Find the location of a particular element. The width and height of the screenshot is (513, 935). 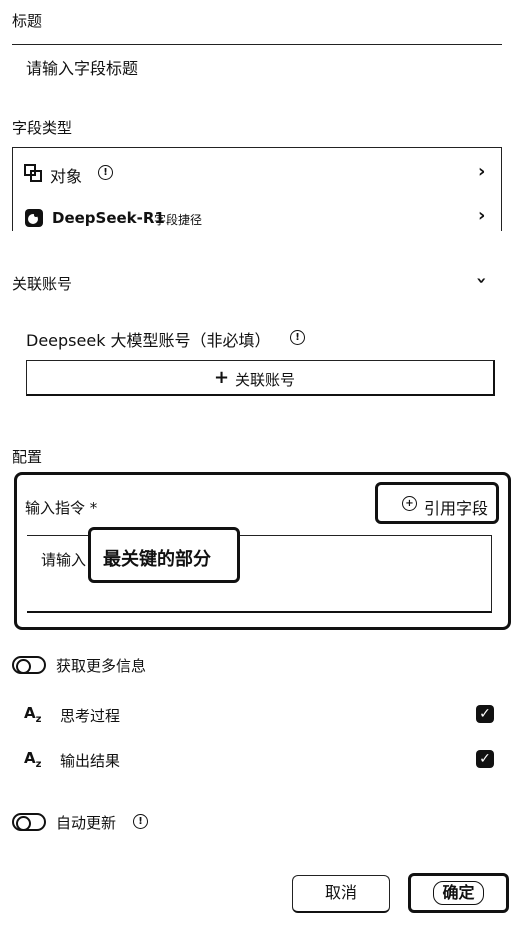

title-input: 请输入字段标题 is located at coordinates (82, 67).